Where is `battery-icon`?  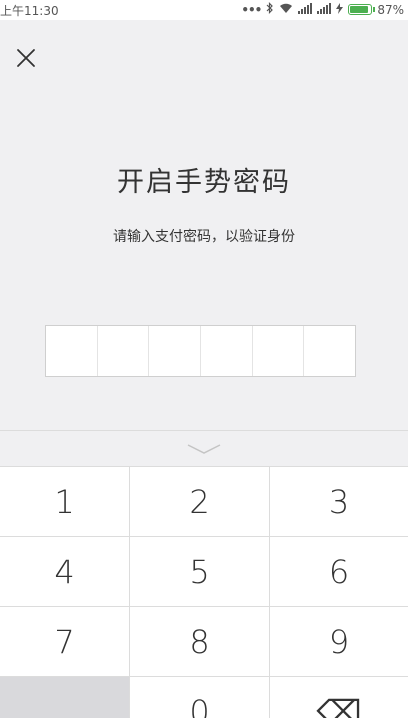
battery-icon is located at coordinates (362, 9).